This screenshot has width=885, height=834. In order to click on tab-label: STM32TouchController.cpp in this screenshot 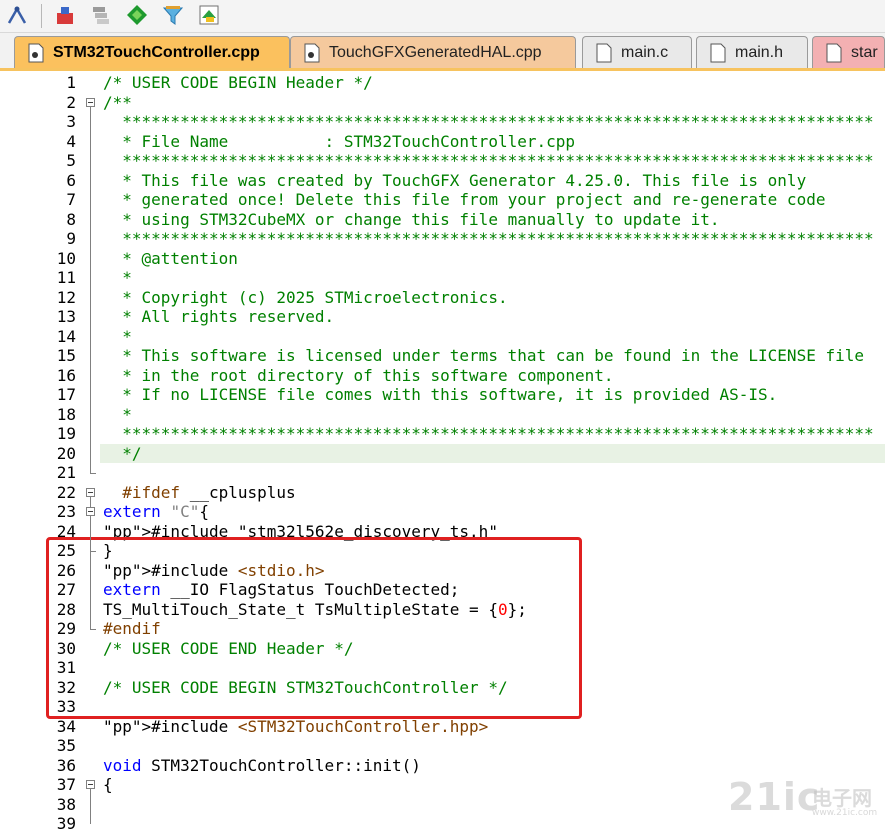, I will do `click(156, 52)`.